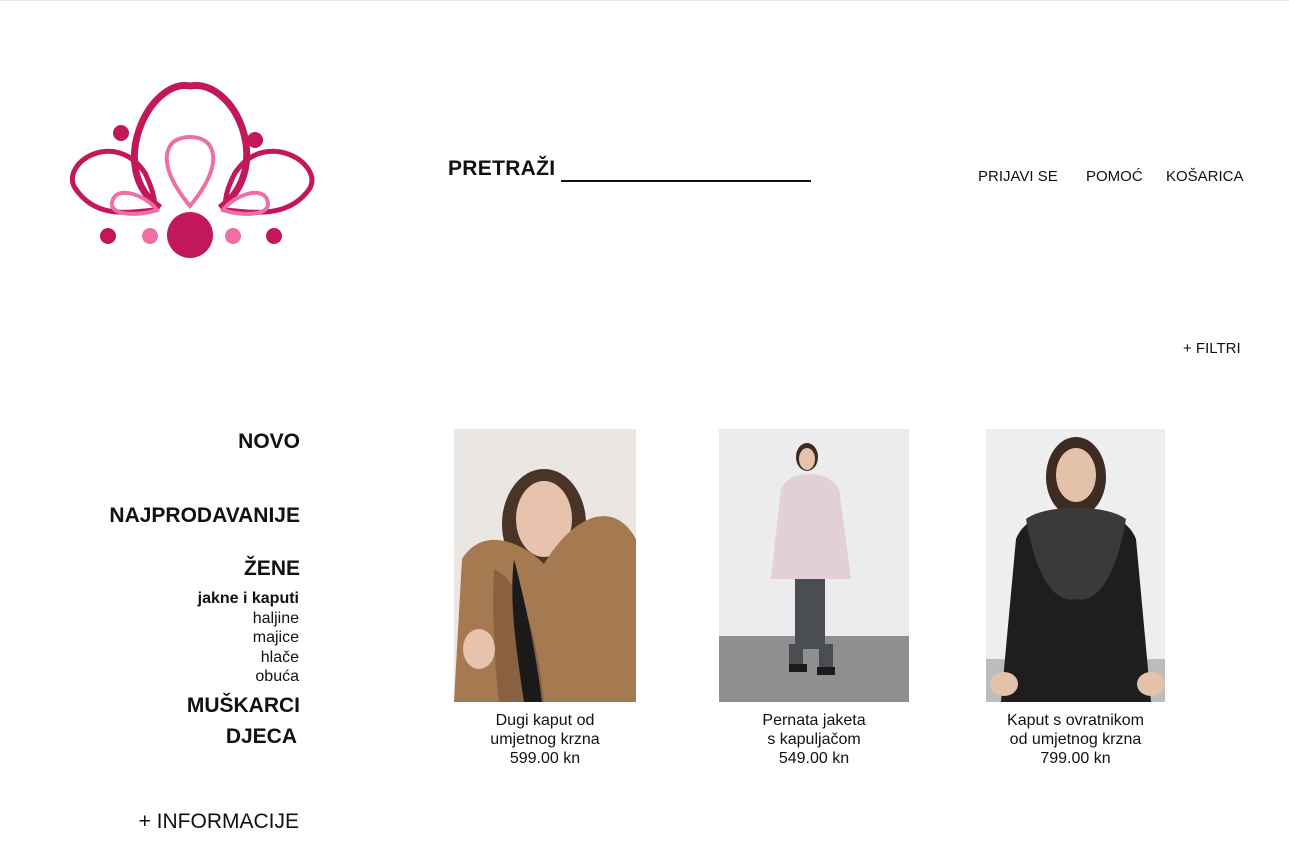 The image size is (1289, 864). I want to click on product-card: Pernata jaketa s kapuljačom 549.00 kn, so click(814, 598).